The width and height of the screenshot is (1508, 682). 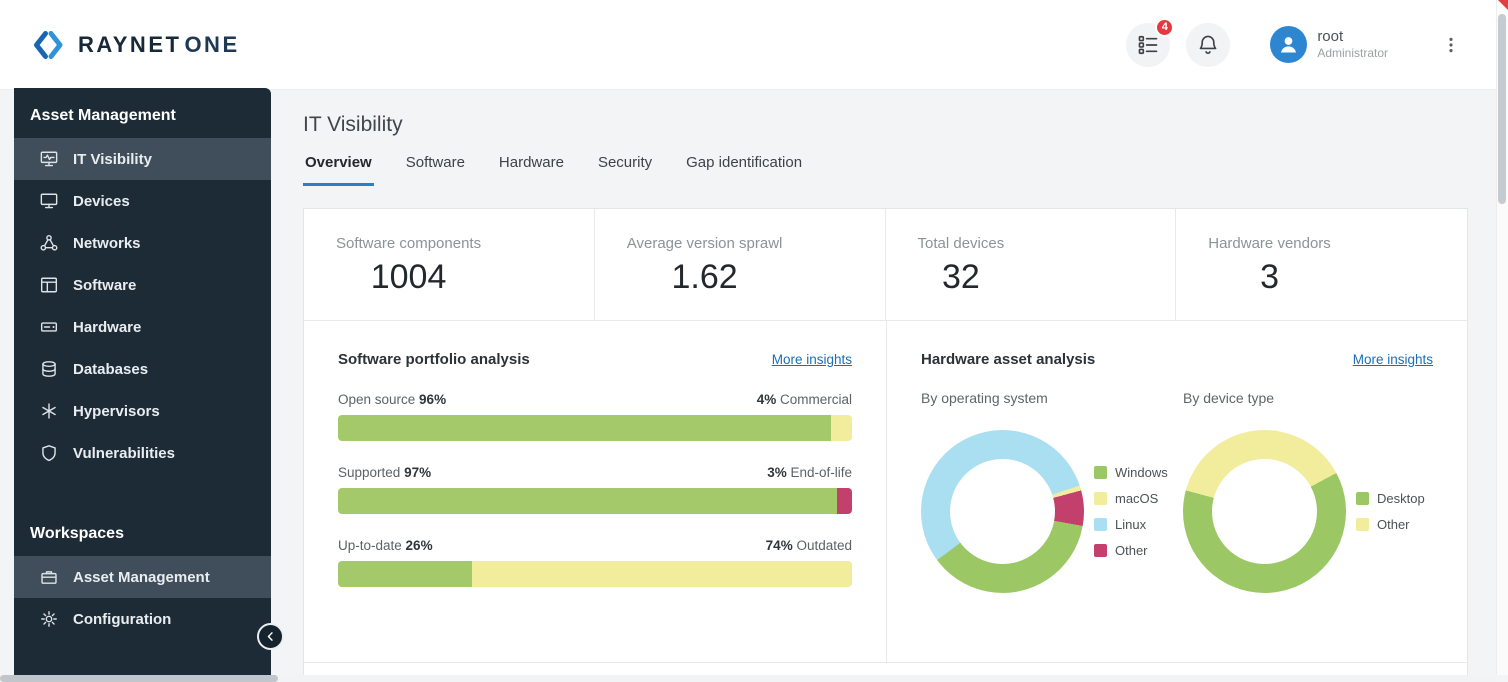 I want to click on sidebar-item-label: Software, so click(x=105, y=285).